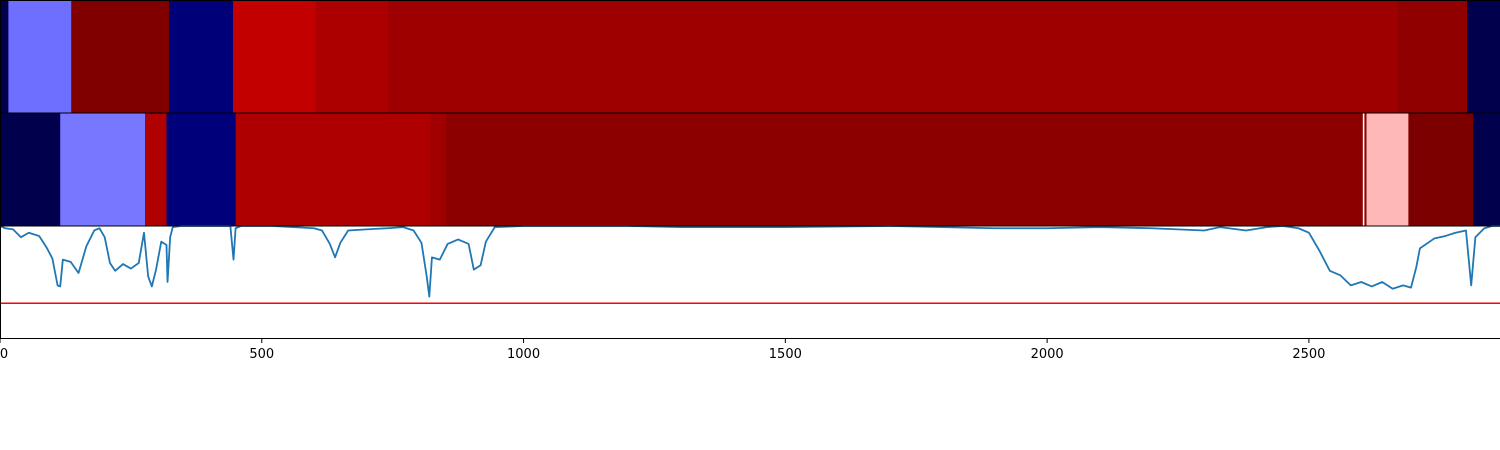  I want to click on x-tick-label-0: 0, so click(4, 354).